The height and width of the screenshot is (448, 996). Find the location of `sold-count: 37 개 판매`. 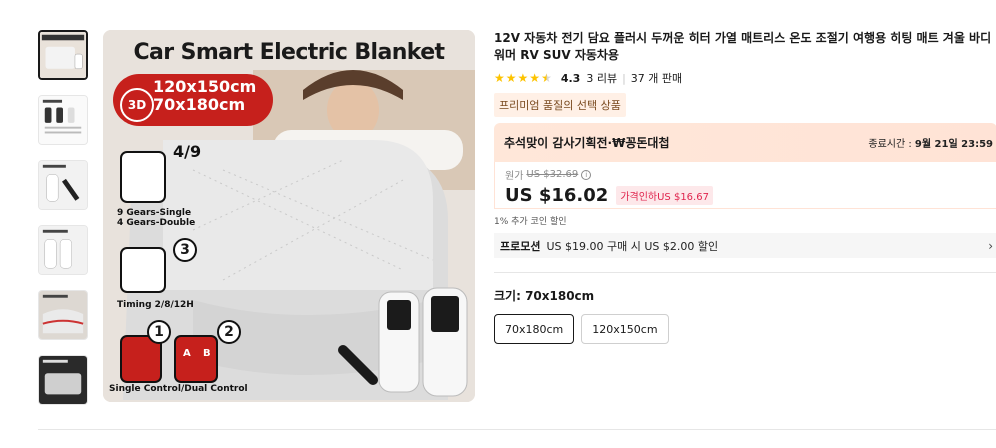

sold-count: 37 개 판매 is located at coordinates (656, 78).